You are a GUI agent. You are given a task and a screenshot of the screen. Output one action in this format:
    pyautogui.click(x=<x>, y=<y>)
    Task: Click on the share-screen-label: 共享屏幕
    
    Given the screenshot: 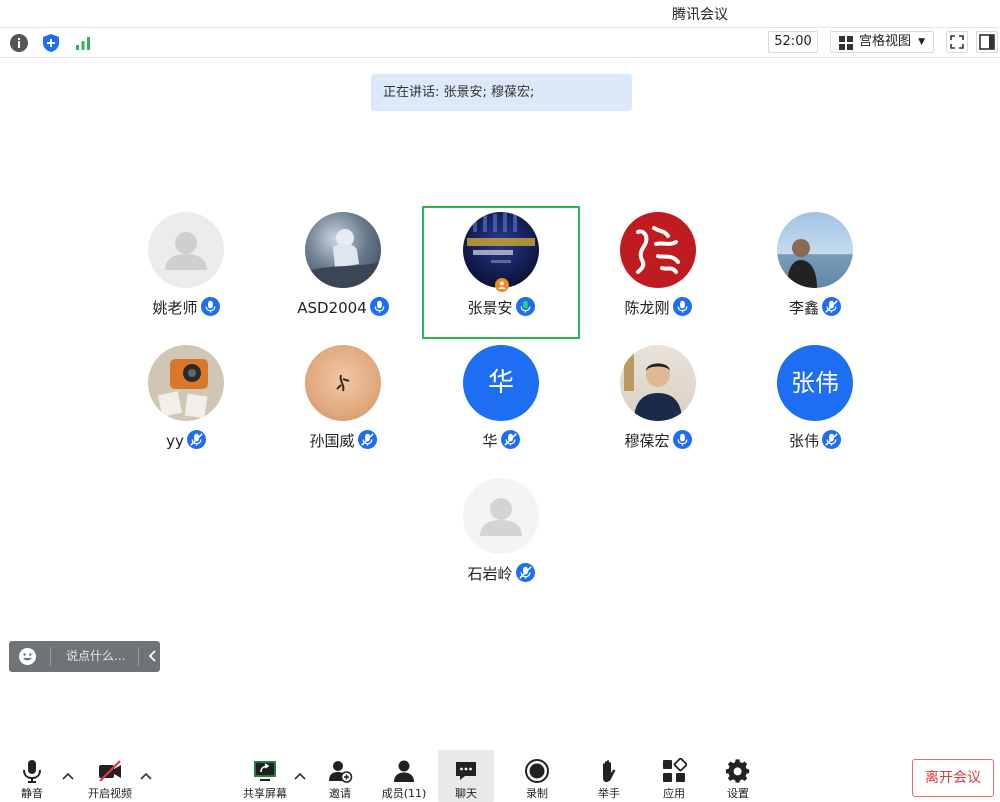 What is the action you would take?
    pyautogui.click(x=265, y=793)
    